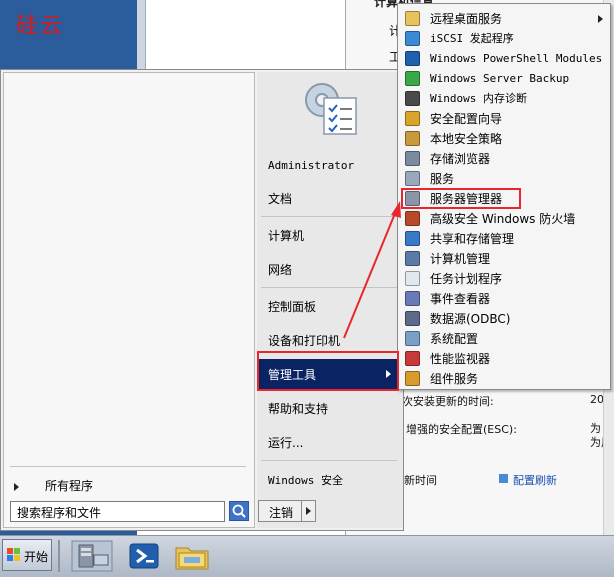  I want to click on submenu-item: 系统配置, so click(504, 339).